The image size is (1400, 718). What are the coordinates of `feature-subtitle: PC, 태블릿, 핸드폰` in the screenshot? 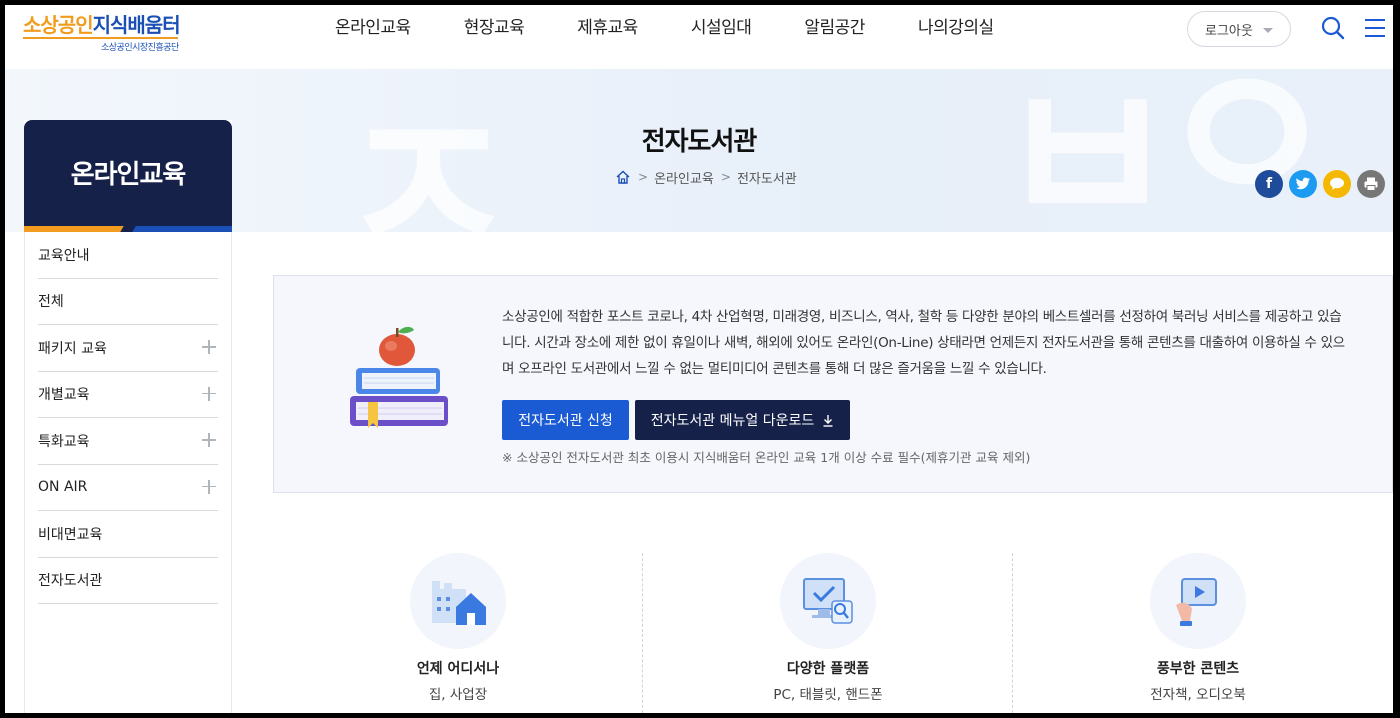 It's located at (828, 695).